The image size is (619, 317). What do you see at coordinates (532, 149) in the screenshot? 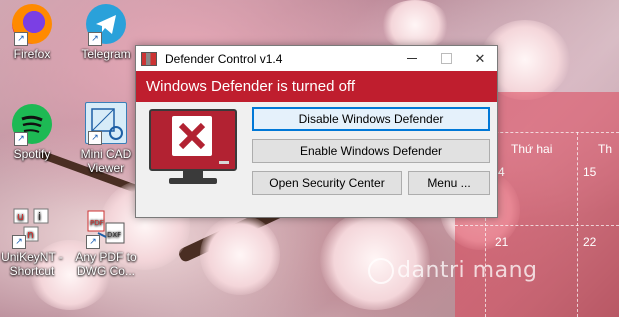
I see `calendar-day-header: Thứ hai` at bounding box center [532, 149].